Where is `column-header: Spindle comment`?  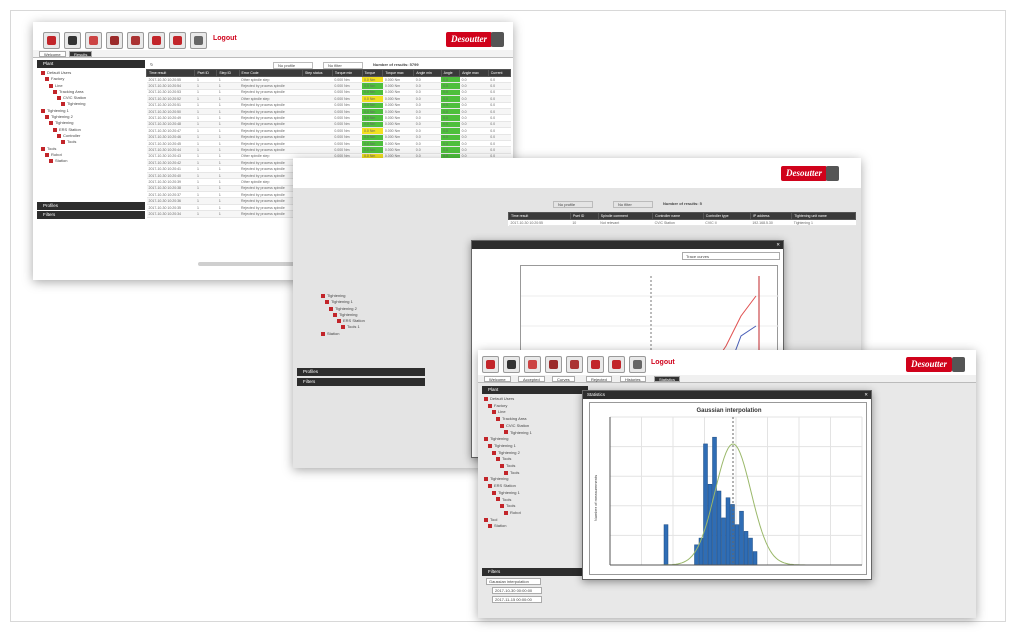 column-header: Spindle comment is located at coordinates (625, 216).